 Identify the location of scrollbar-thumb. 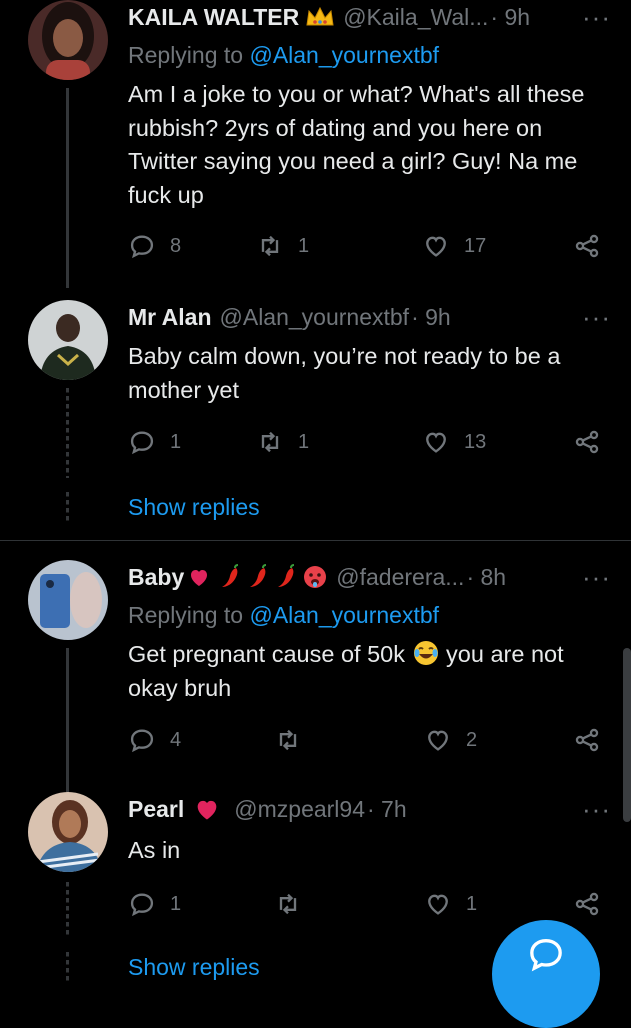
(627, 735).